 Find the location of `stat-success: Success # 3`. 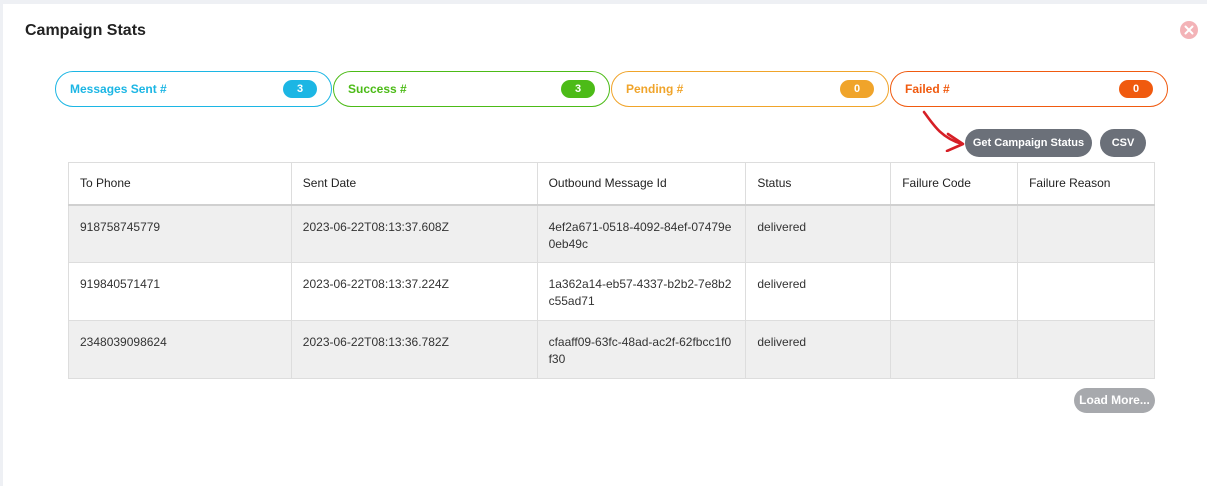

stat-success: Success # 3 is located at coordinates (471, 89).